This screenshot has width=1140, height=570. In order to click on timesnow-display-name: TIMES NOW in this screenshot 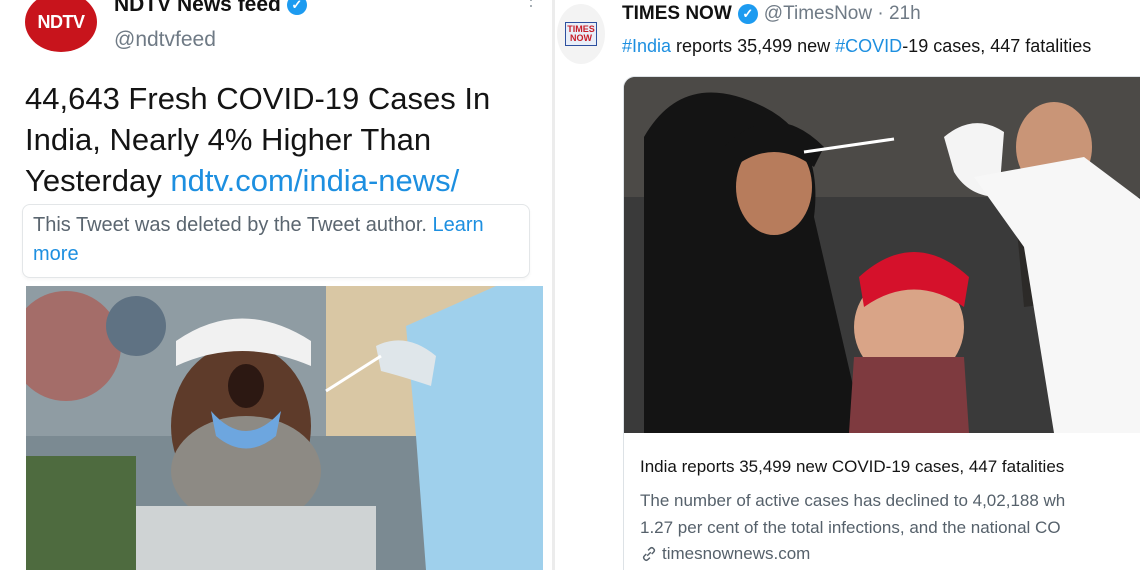, I will do `click(677, 14)`.